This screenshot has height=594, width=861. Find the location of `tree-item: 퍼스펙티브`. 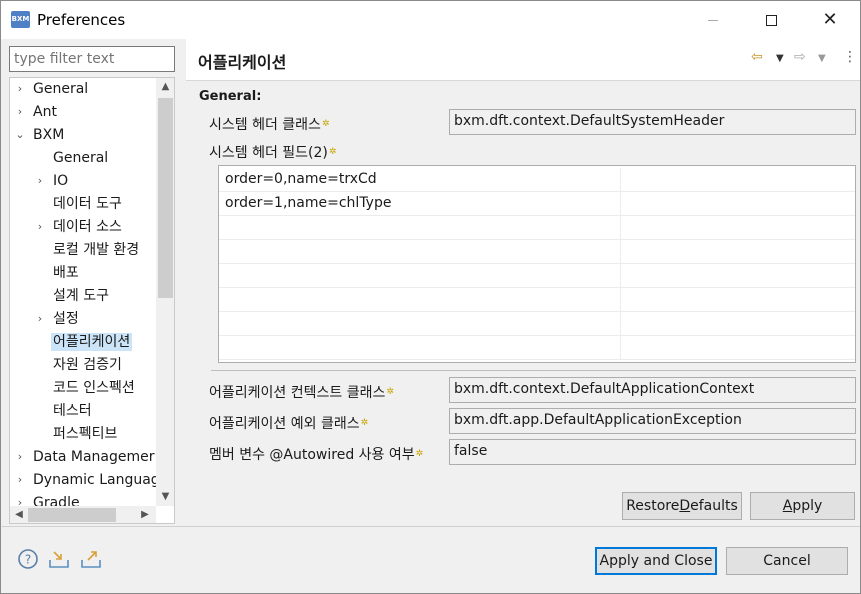

tree-item: 퍼스펙티브 is located at coordinates (76, 434).